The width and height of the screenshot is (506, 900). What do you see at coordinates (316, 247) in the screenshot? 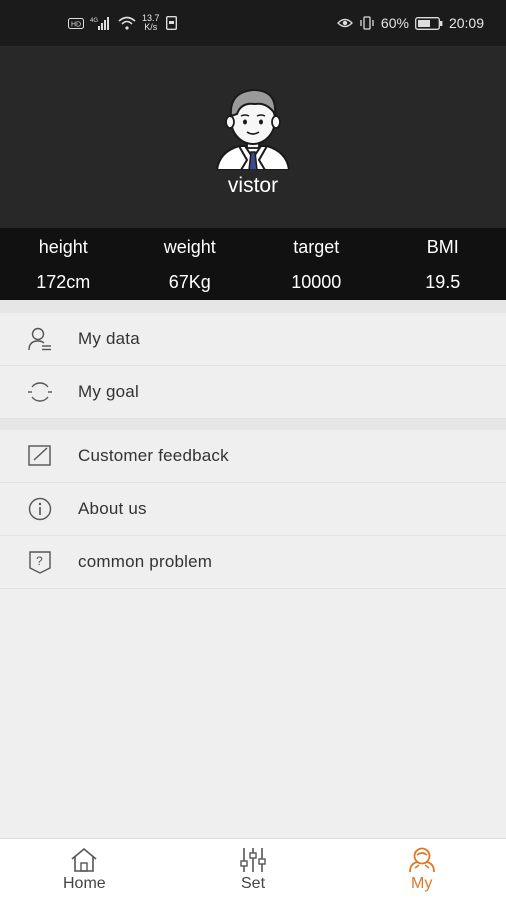
I see `stat-label: target` at bounding box center [316, 247].